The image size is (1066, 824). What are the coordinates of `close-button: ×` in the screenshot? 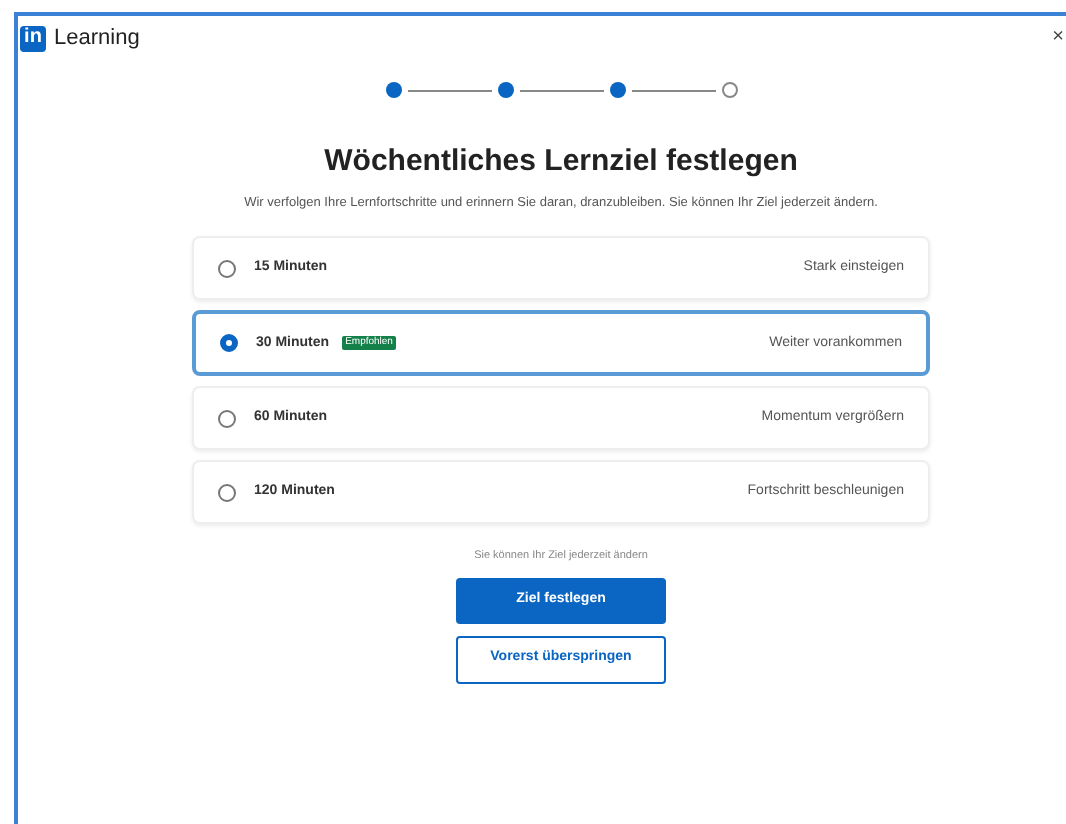 It's located at (1058, 38).